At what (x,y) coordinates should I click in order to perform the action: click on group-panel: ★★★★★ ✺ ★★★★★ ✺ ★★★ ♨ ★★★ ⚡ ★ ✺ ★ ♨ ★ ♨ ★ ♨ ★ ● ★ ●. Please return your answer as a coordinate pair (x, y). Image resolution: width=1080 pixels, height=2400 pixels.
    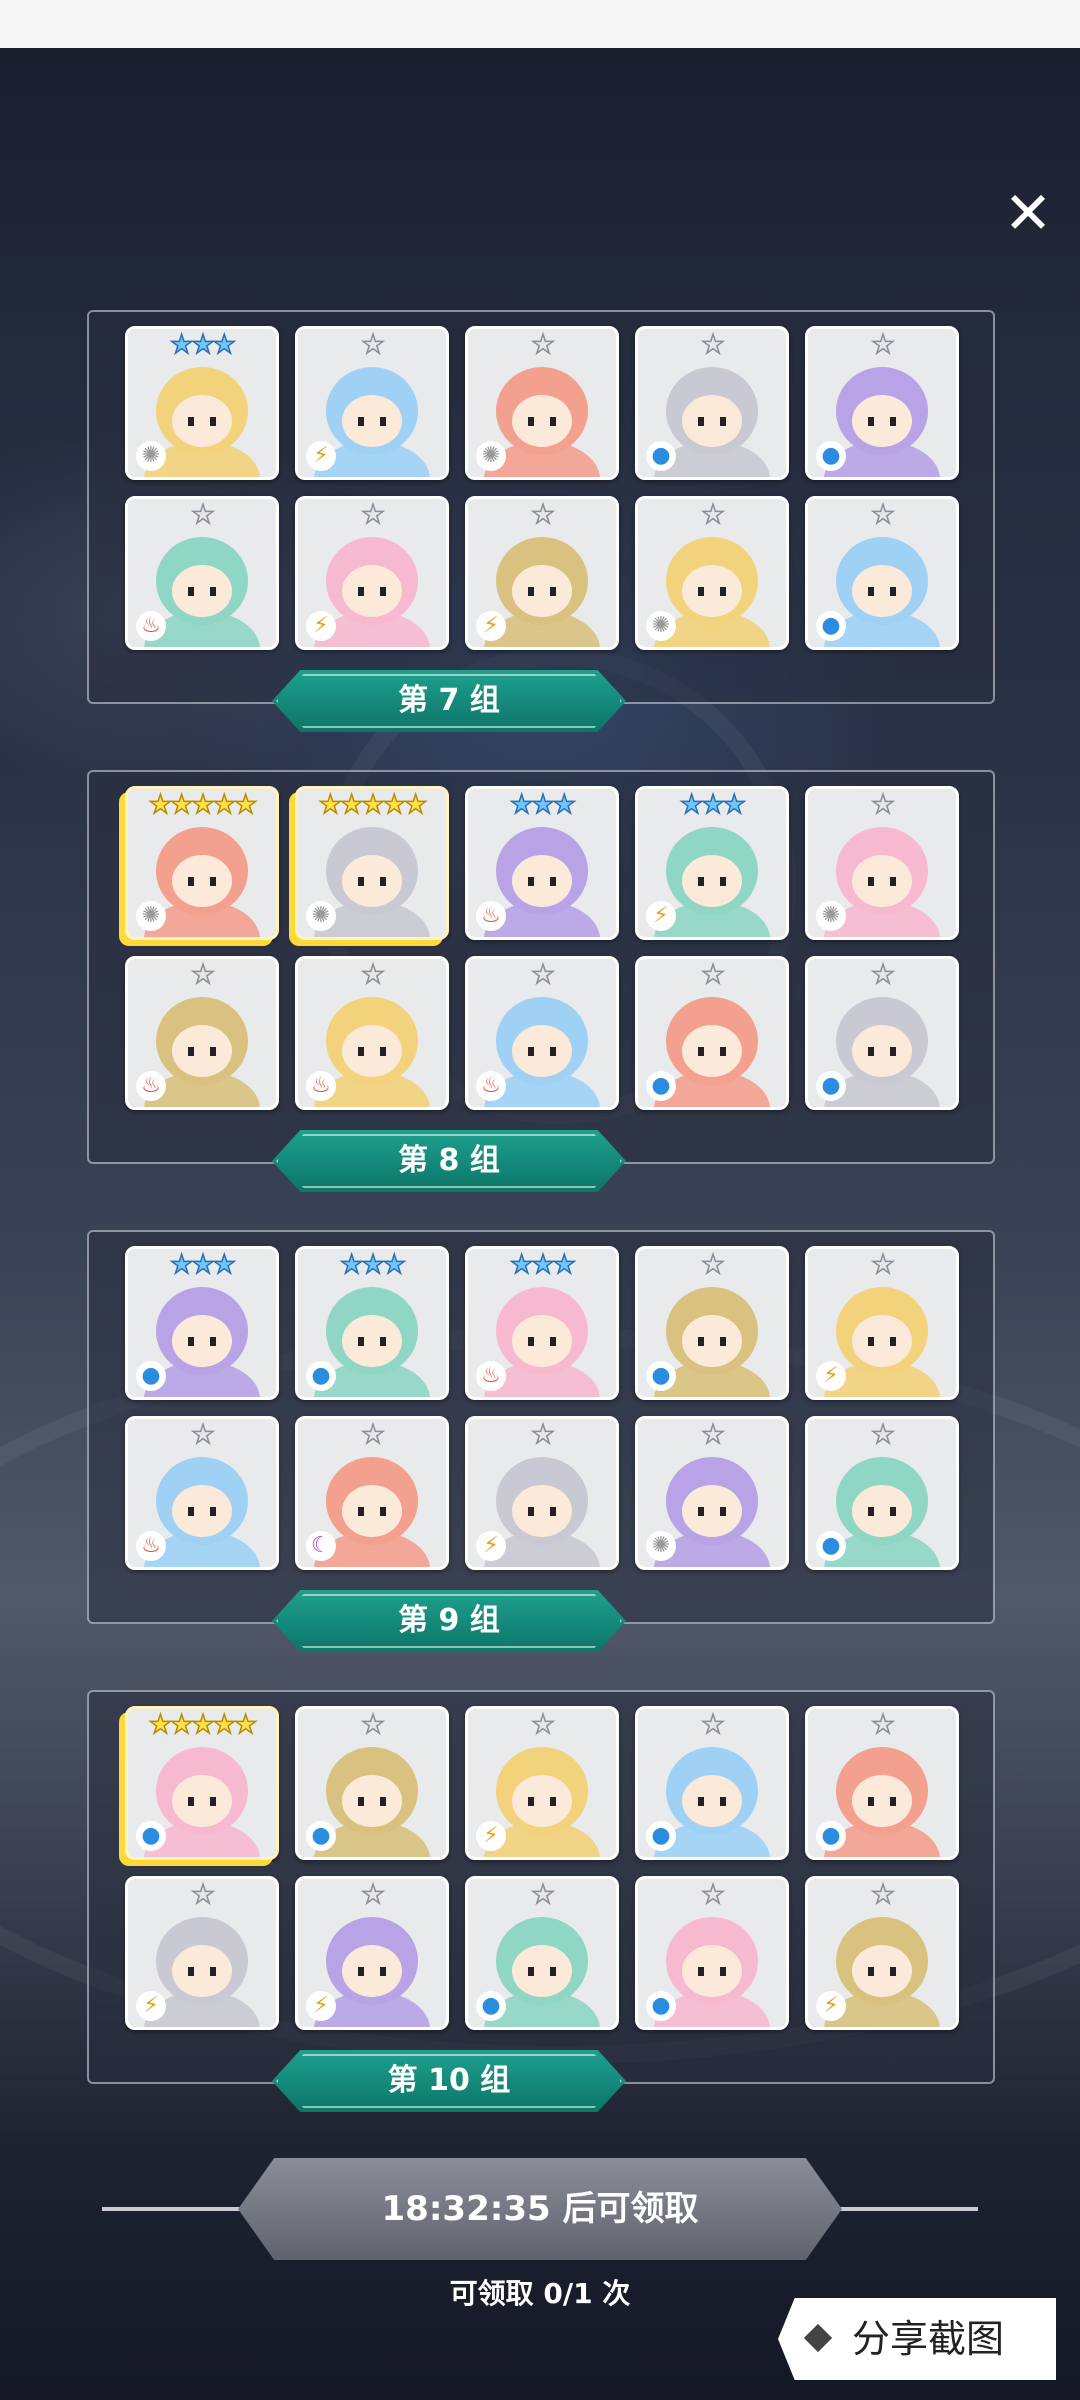
    Looking at the image, I should click on (541, 967).